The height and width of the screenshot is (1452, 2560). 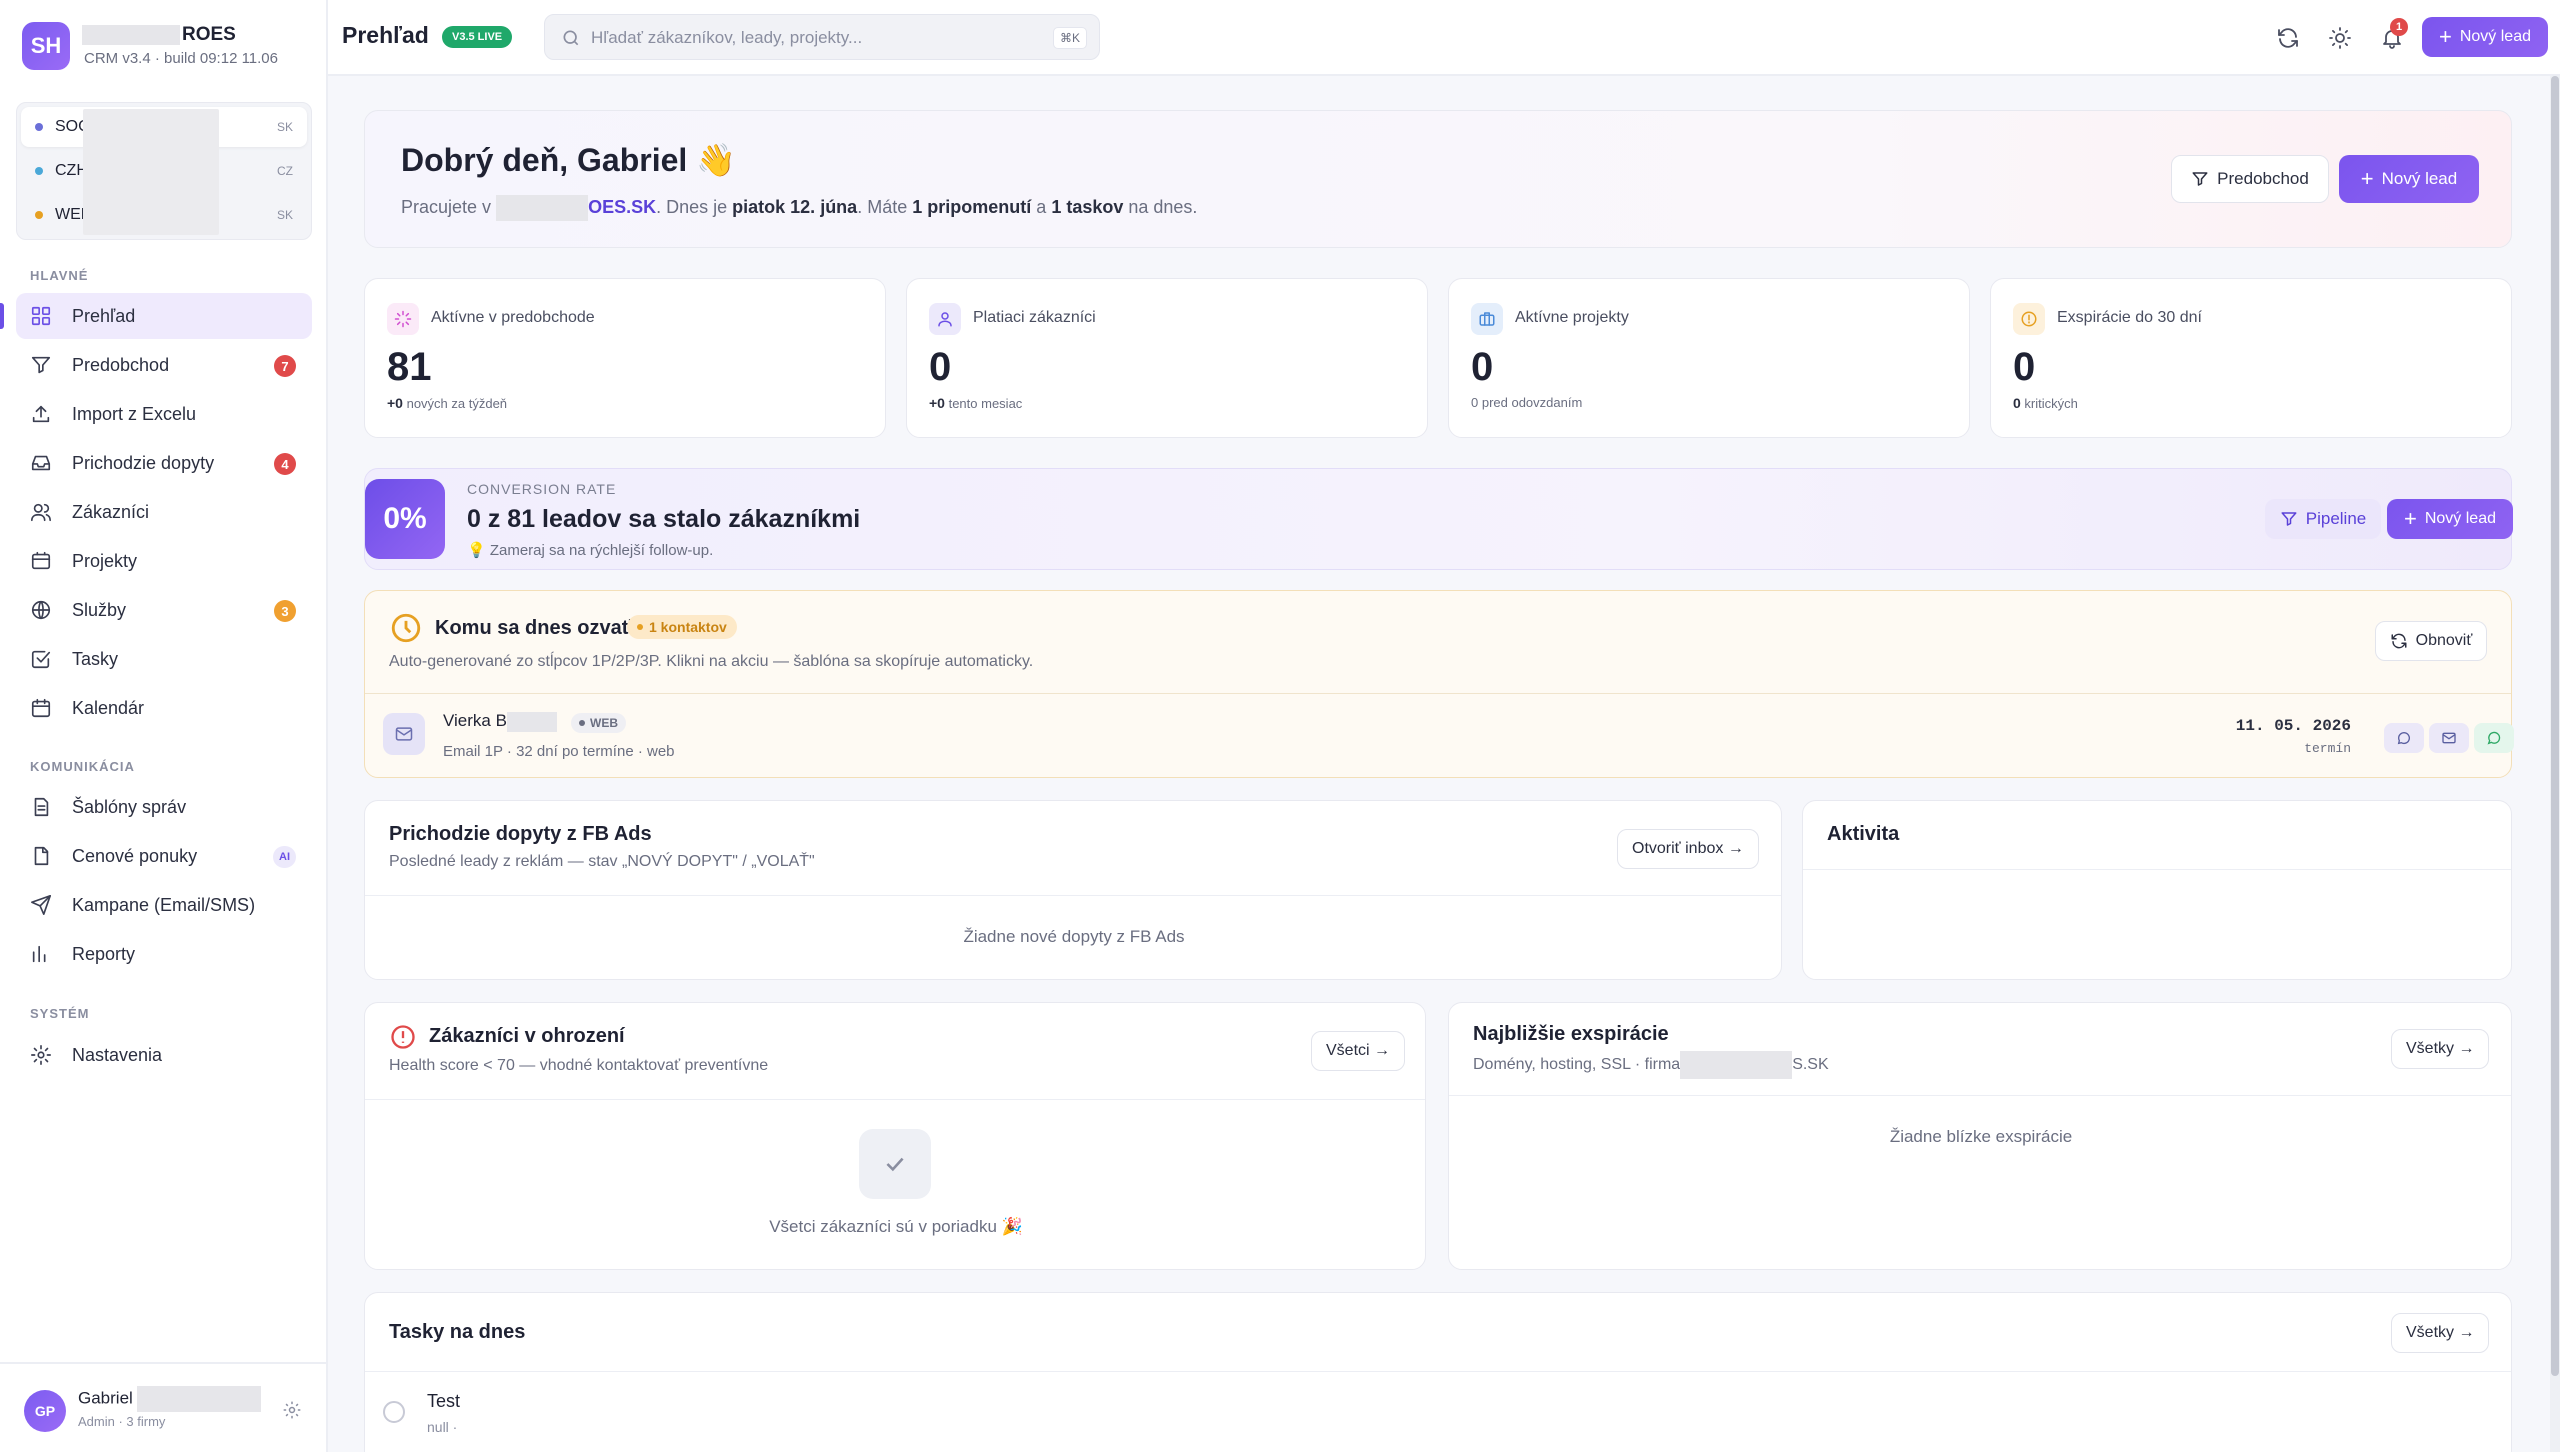 What do you see at coordinates (164, 316) in the screenshot?
I see `sidebar-item-overview: Prehľad` at bounding box center [164, 316].